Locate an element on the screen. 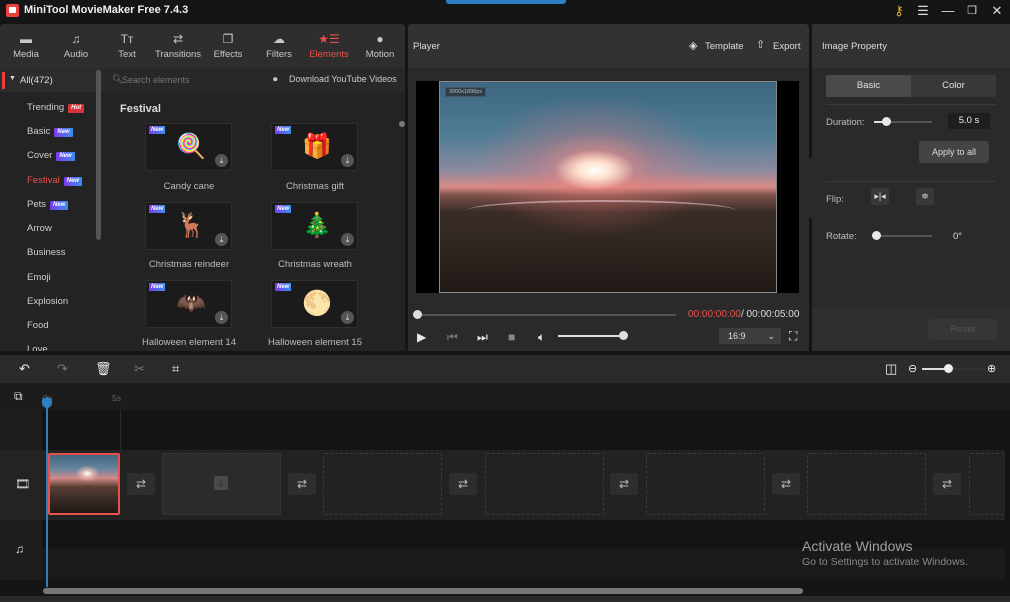  timeline-ruler: ⧉ 0s 5s is located at coordinates (505, 396).